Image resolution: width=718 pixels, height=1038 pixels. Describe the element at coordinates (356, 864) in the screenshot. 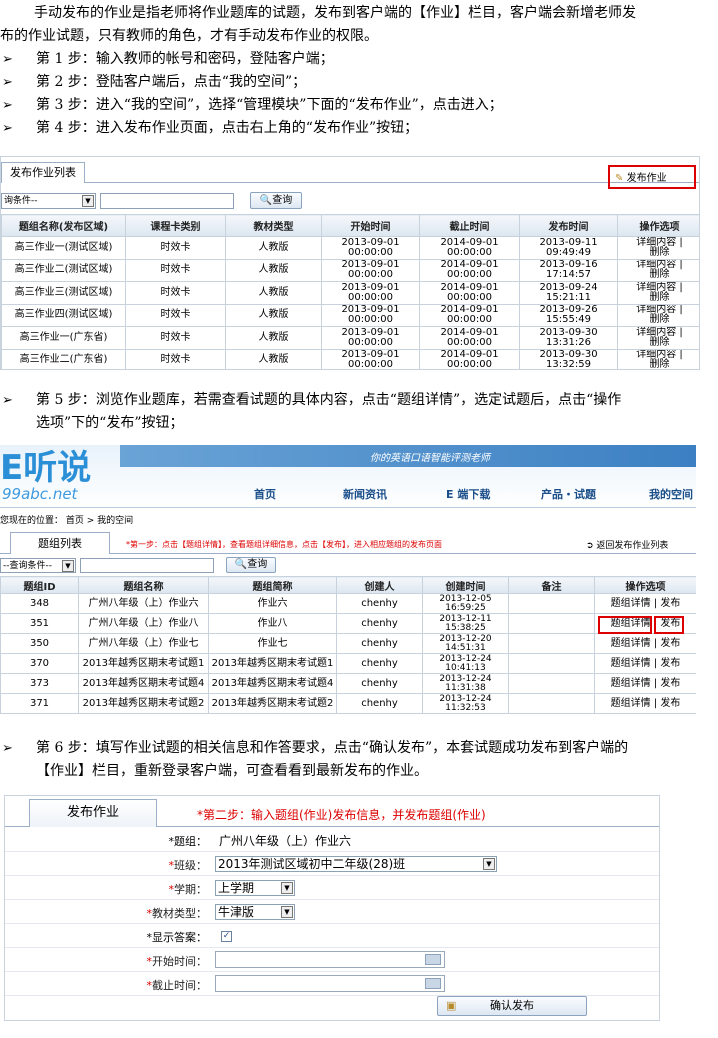

I see `class-select: 2013年测试区域初中二年级(28)班 ▼` at that location.